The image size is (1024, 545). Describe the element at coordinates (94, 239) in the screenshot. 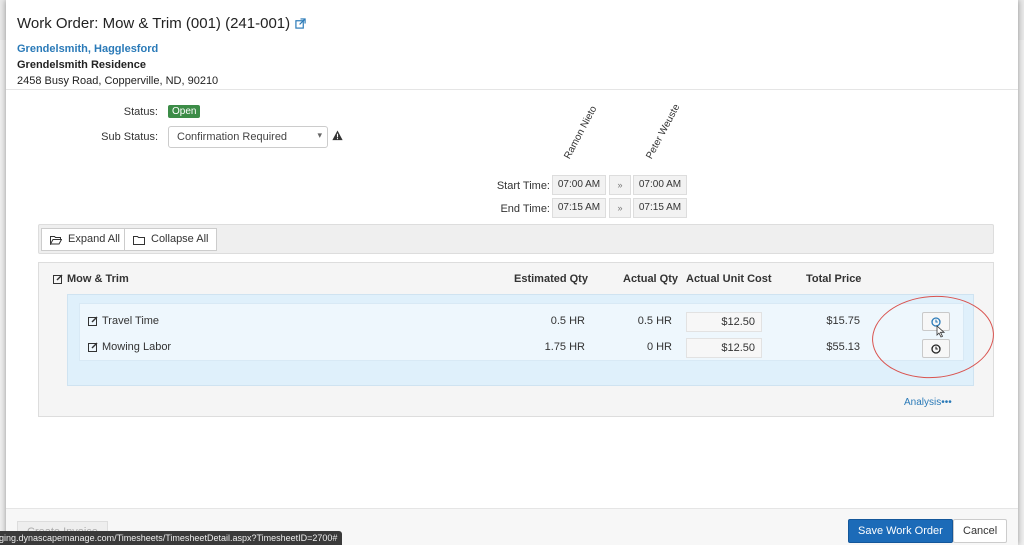

I see `expand-all-label: Expand All` at that location.